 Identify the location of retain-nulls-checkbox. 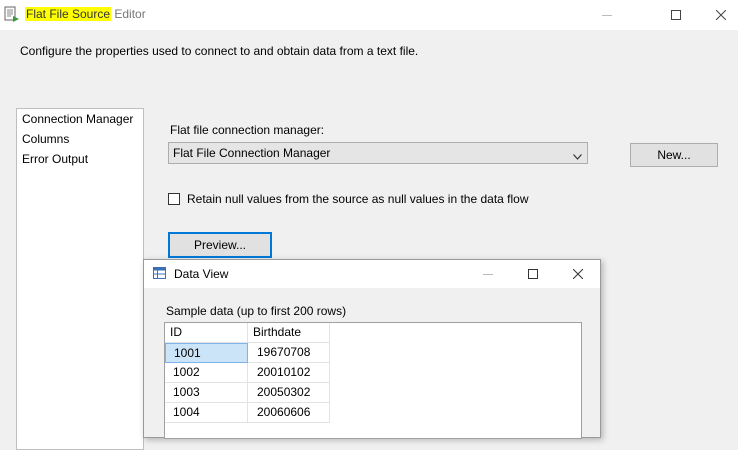
(174, 199).